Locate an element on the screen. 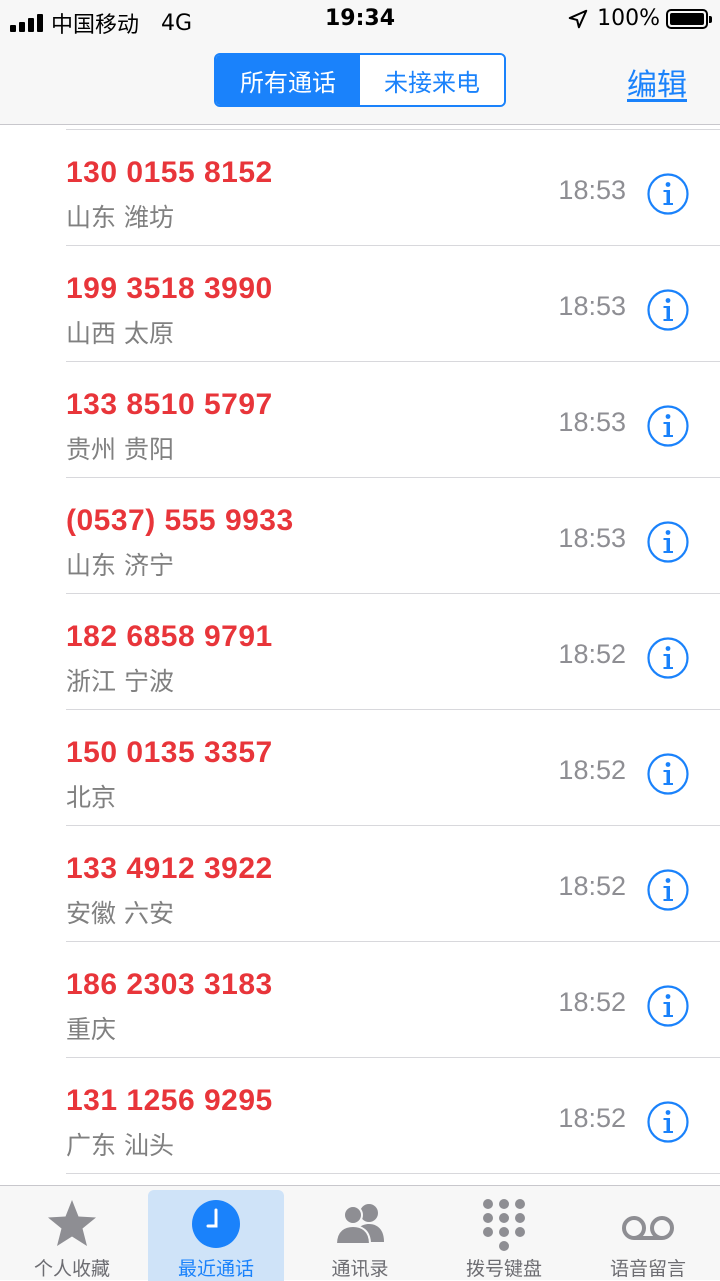 The image size is (720, 1281). segment-missed-calls: 未接来电 is located at coordinates (432, 80).